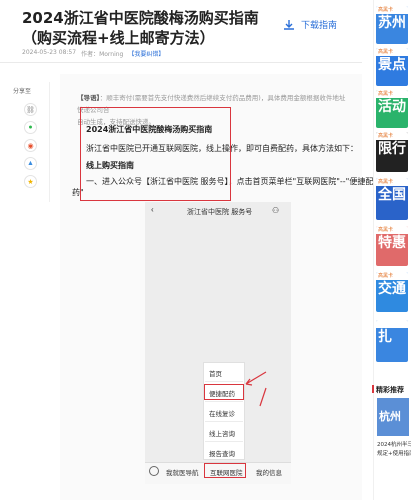  Describe the element at coordinates (181, 62) in the screenshot. I see `header-divider` at that location.